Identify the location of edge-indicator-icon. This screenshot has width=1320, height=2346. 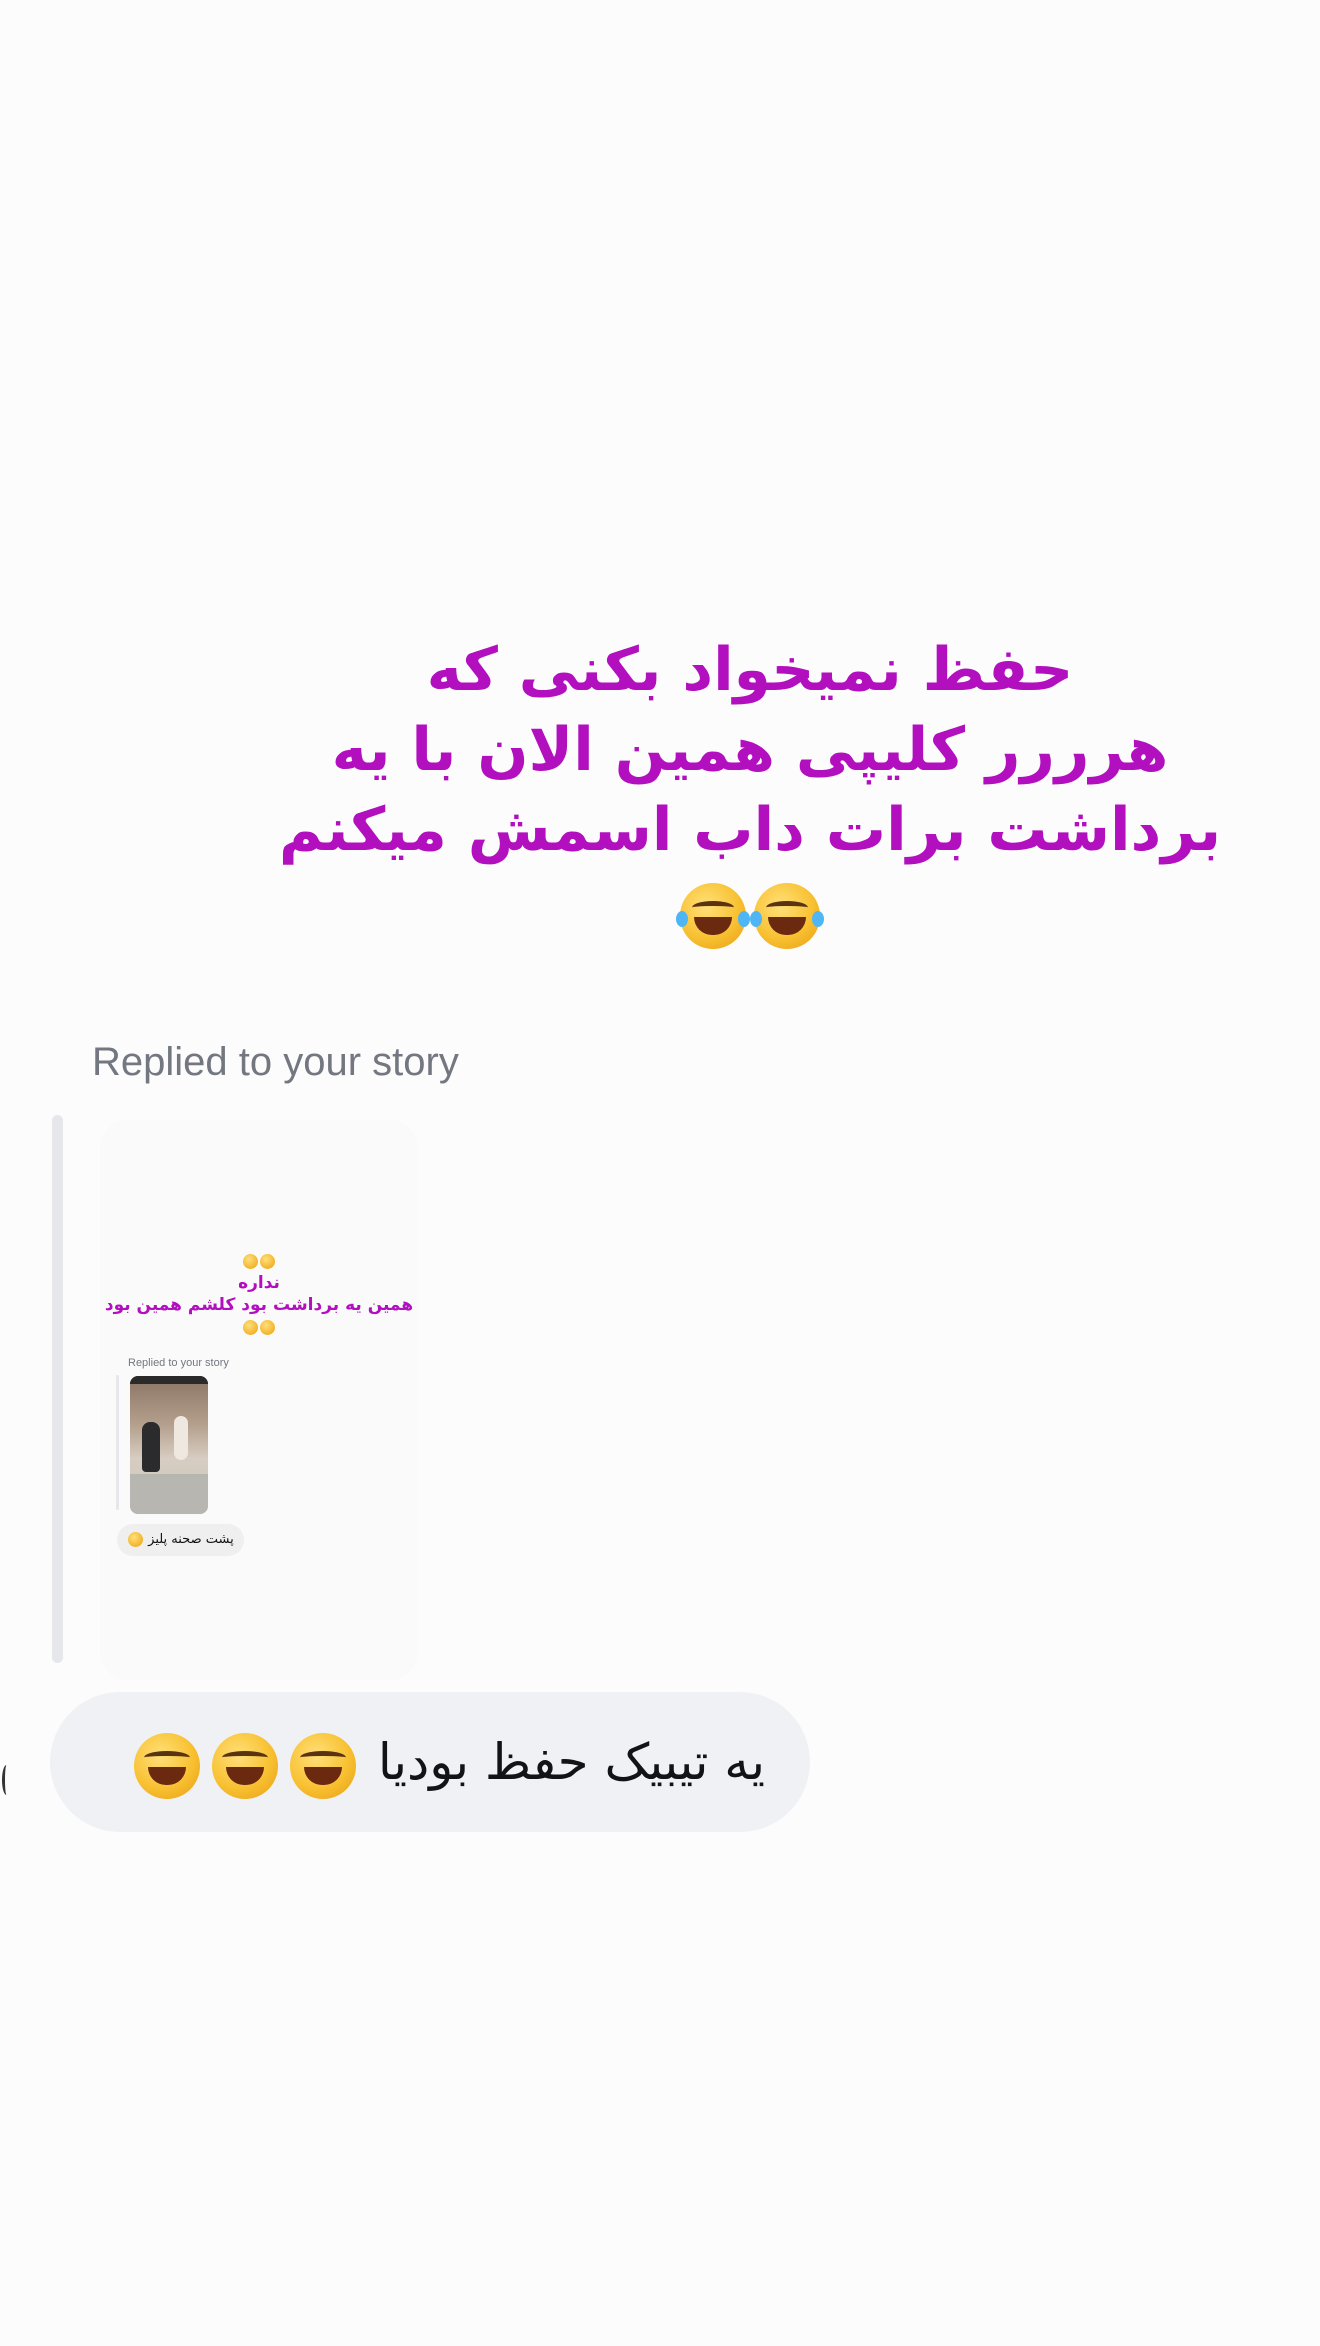
(6, 1780).